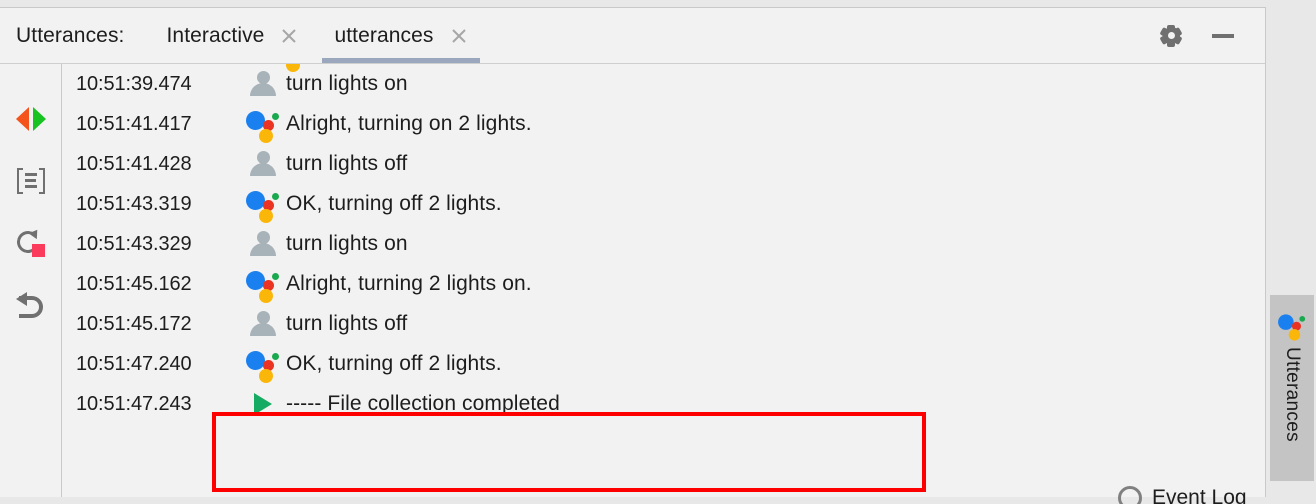  Describe the element at coordinates (215, 35) in the screenshot. I see `tab-interactive-label: Interactive` at that location.